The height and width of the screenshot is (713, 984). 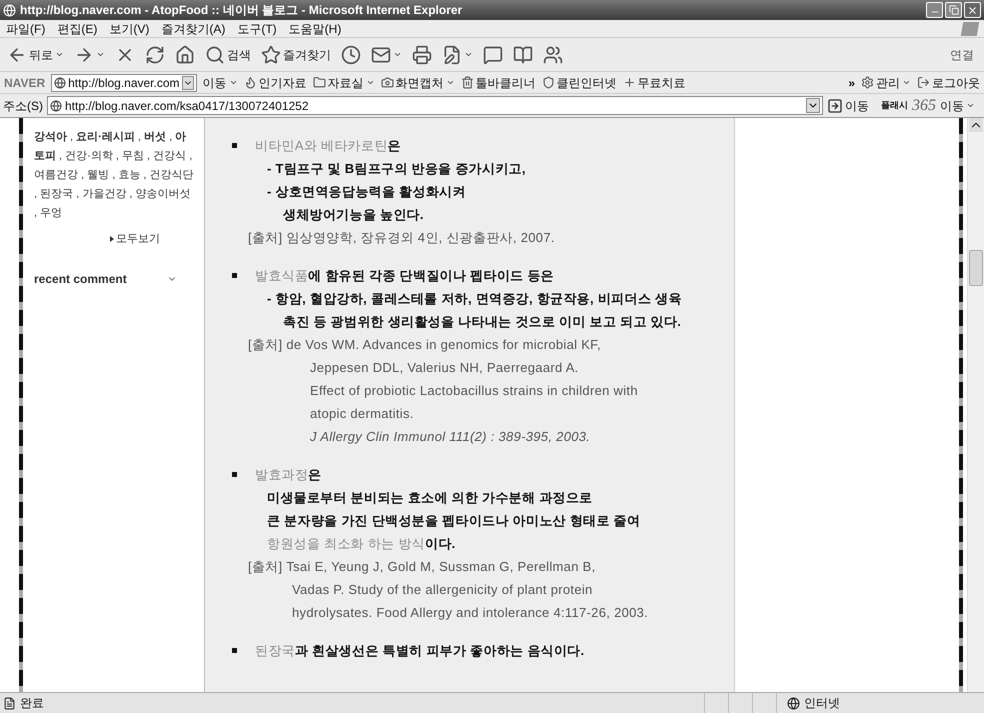 I want to click on naver-url-field: http://blog.naver.com, so click(x=124, y=83).